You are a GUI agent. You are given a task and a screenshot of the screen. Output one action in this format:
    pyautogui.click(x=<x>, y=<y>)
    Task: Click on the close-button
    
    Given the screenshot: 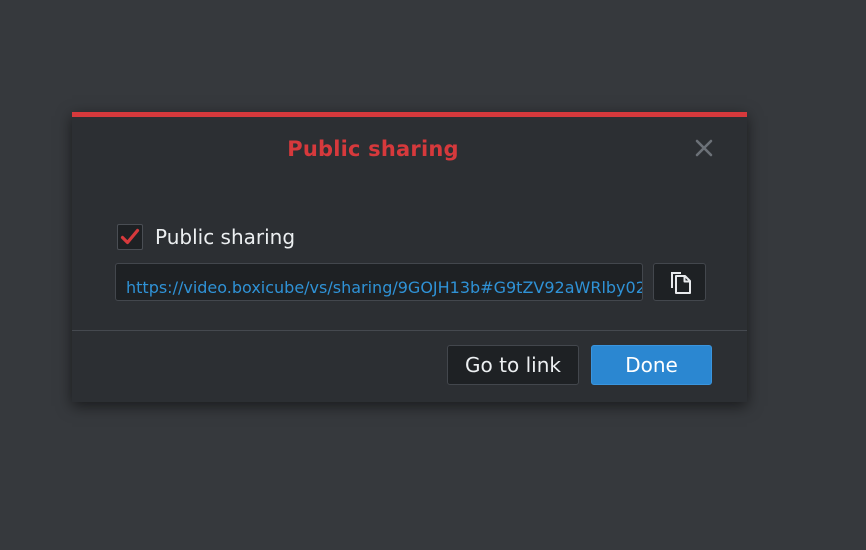 What is the action you would take?
    pyautogui.click(x=704, y=148)
    